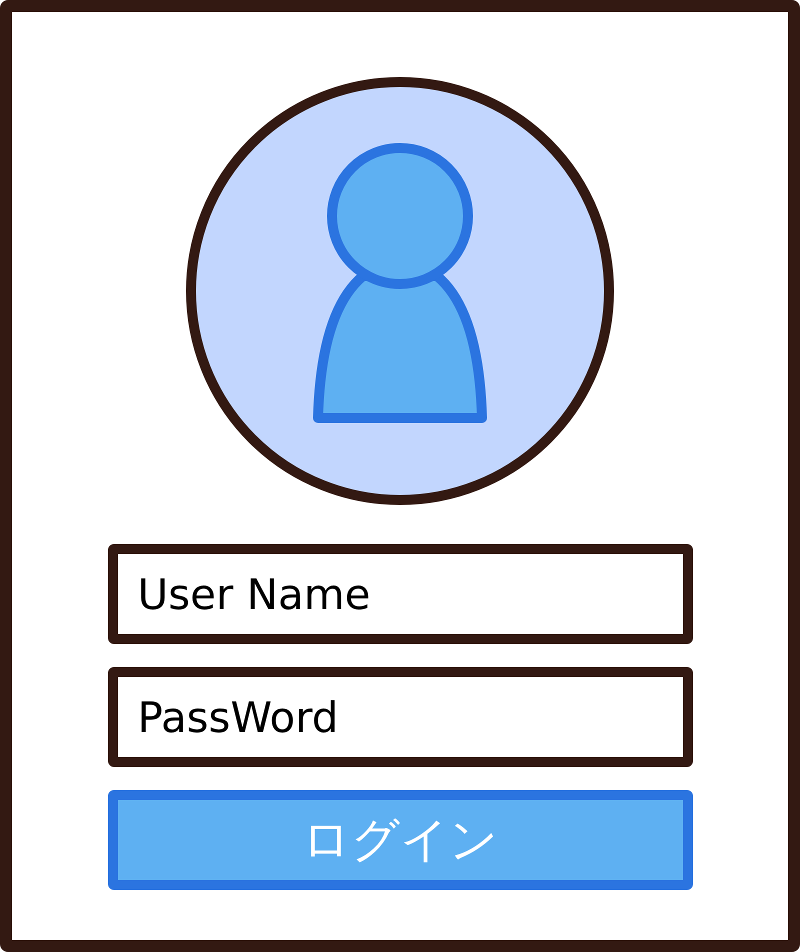 Image resolution: width=800 pixels, height=952 pixels. I want to click on input-field: PassWord, so click(400, 717).